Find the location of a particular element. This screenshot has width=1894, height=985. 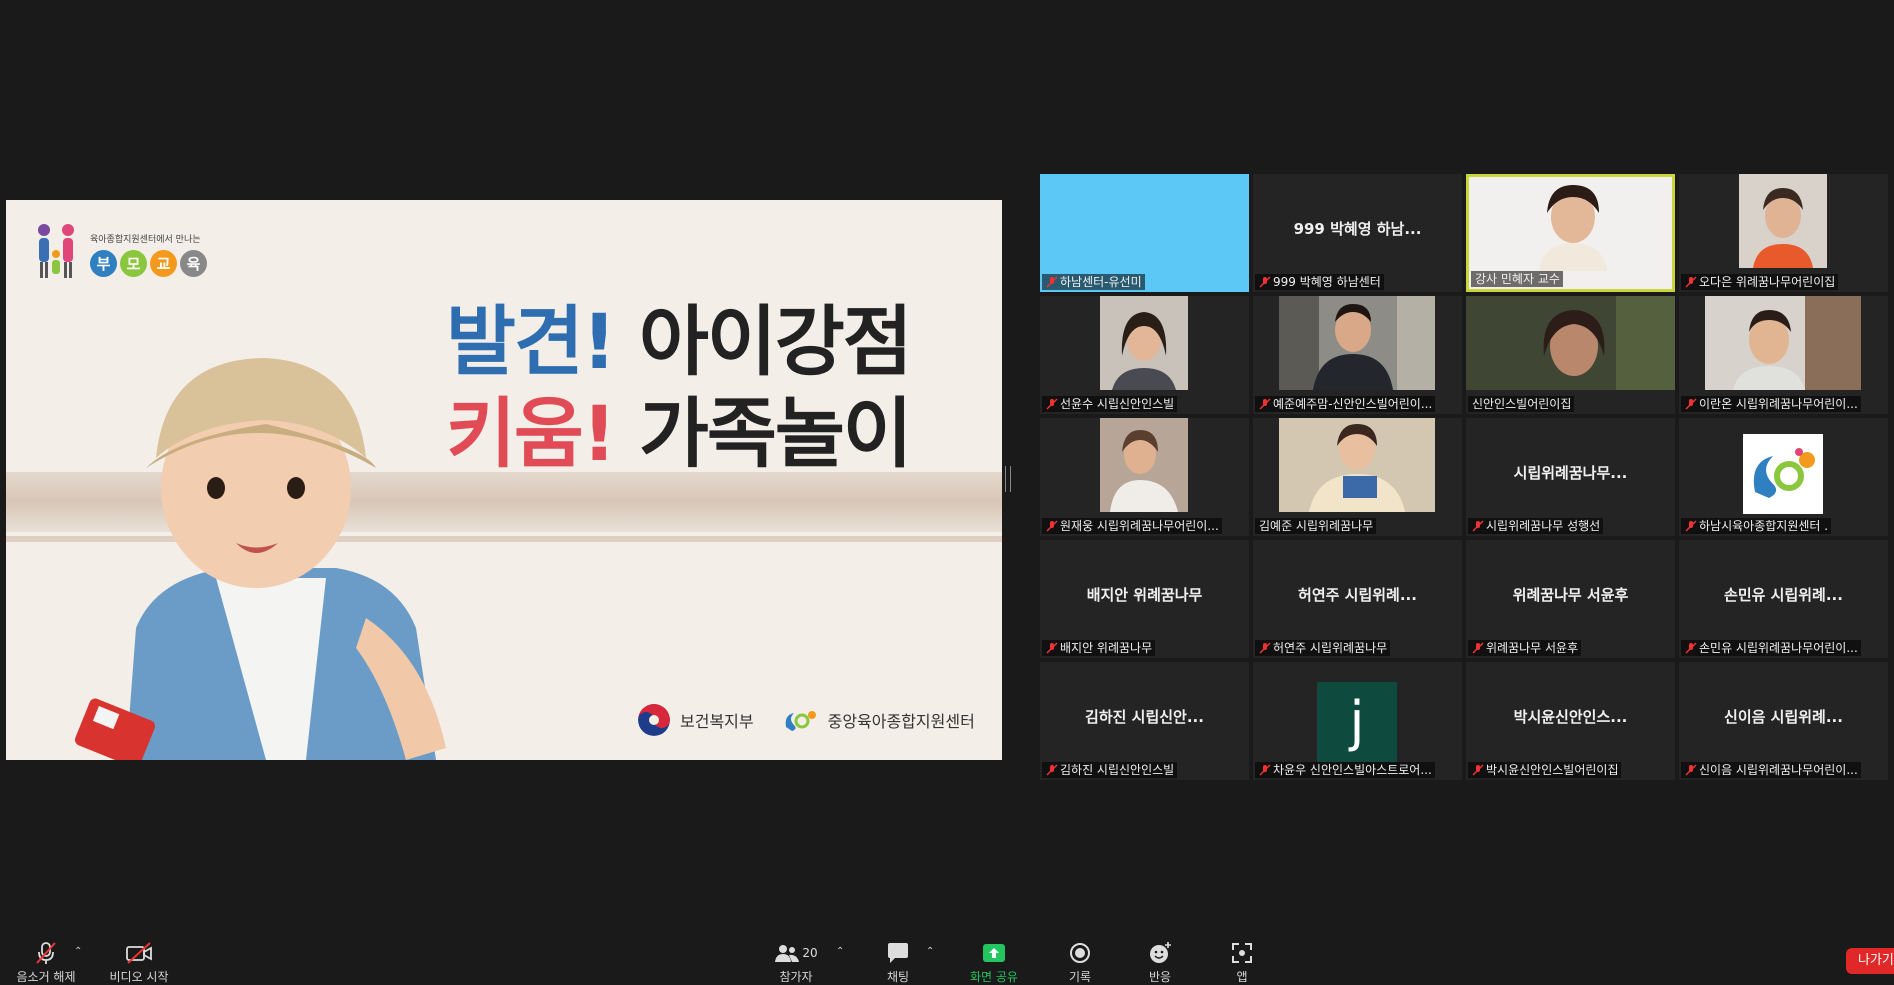

participant-tile: 하남시육아종합지원센터 . is located at coordinates (1783, 477).